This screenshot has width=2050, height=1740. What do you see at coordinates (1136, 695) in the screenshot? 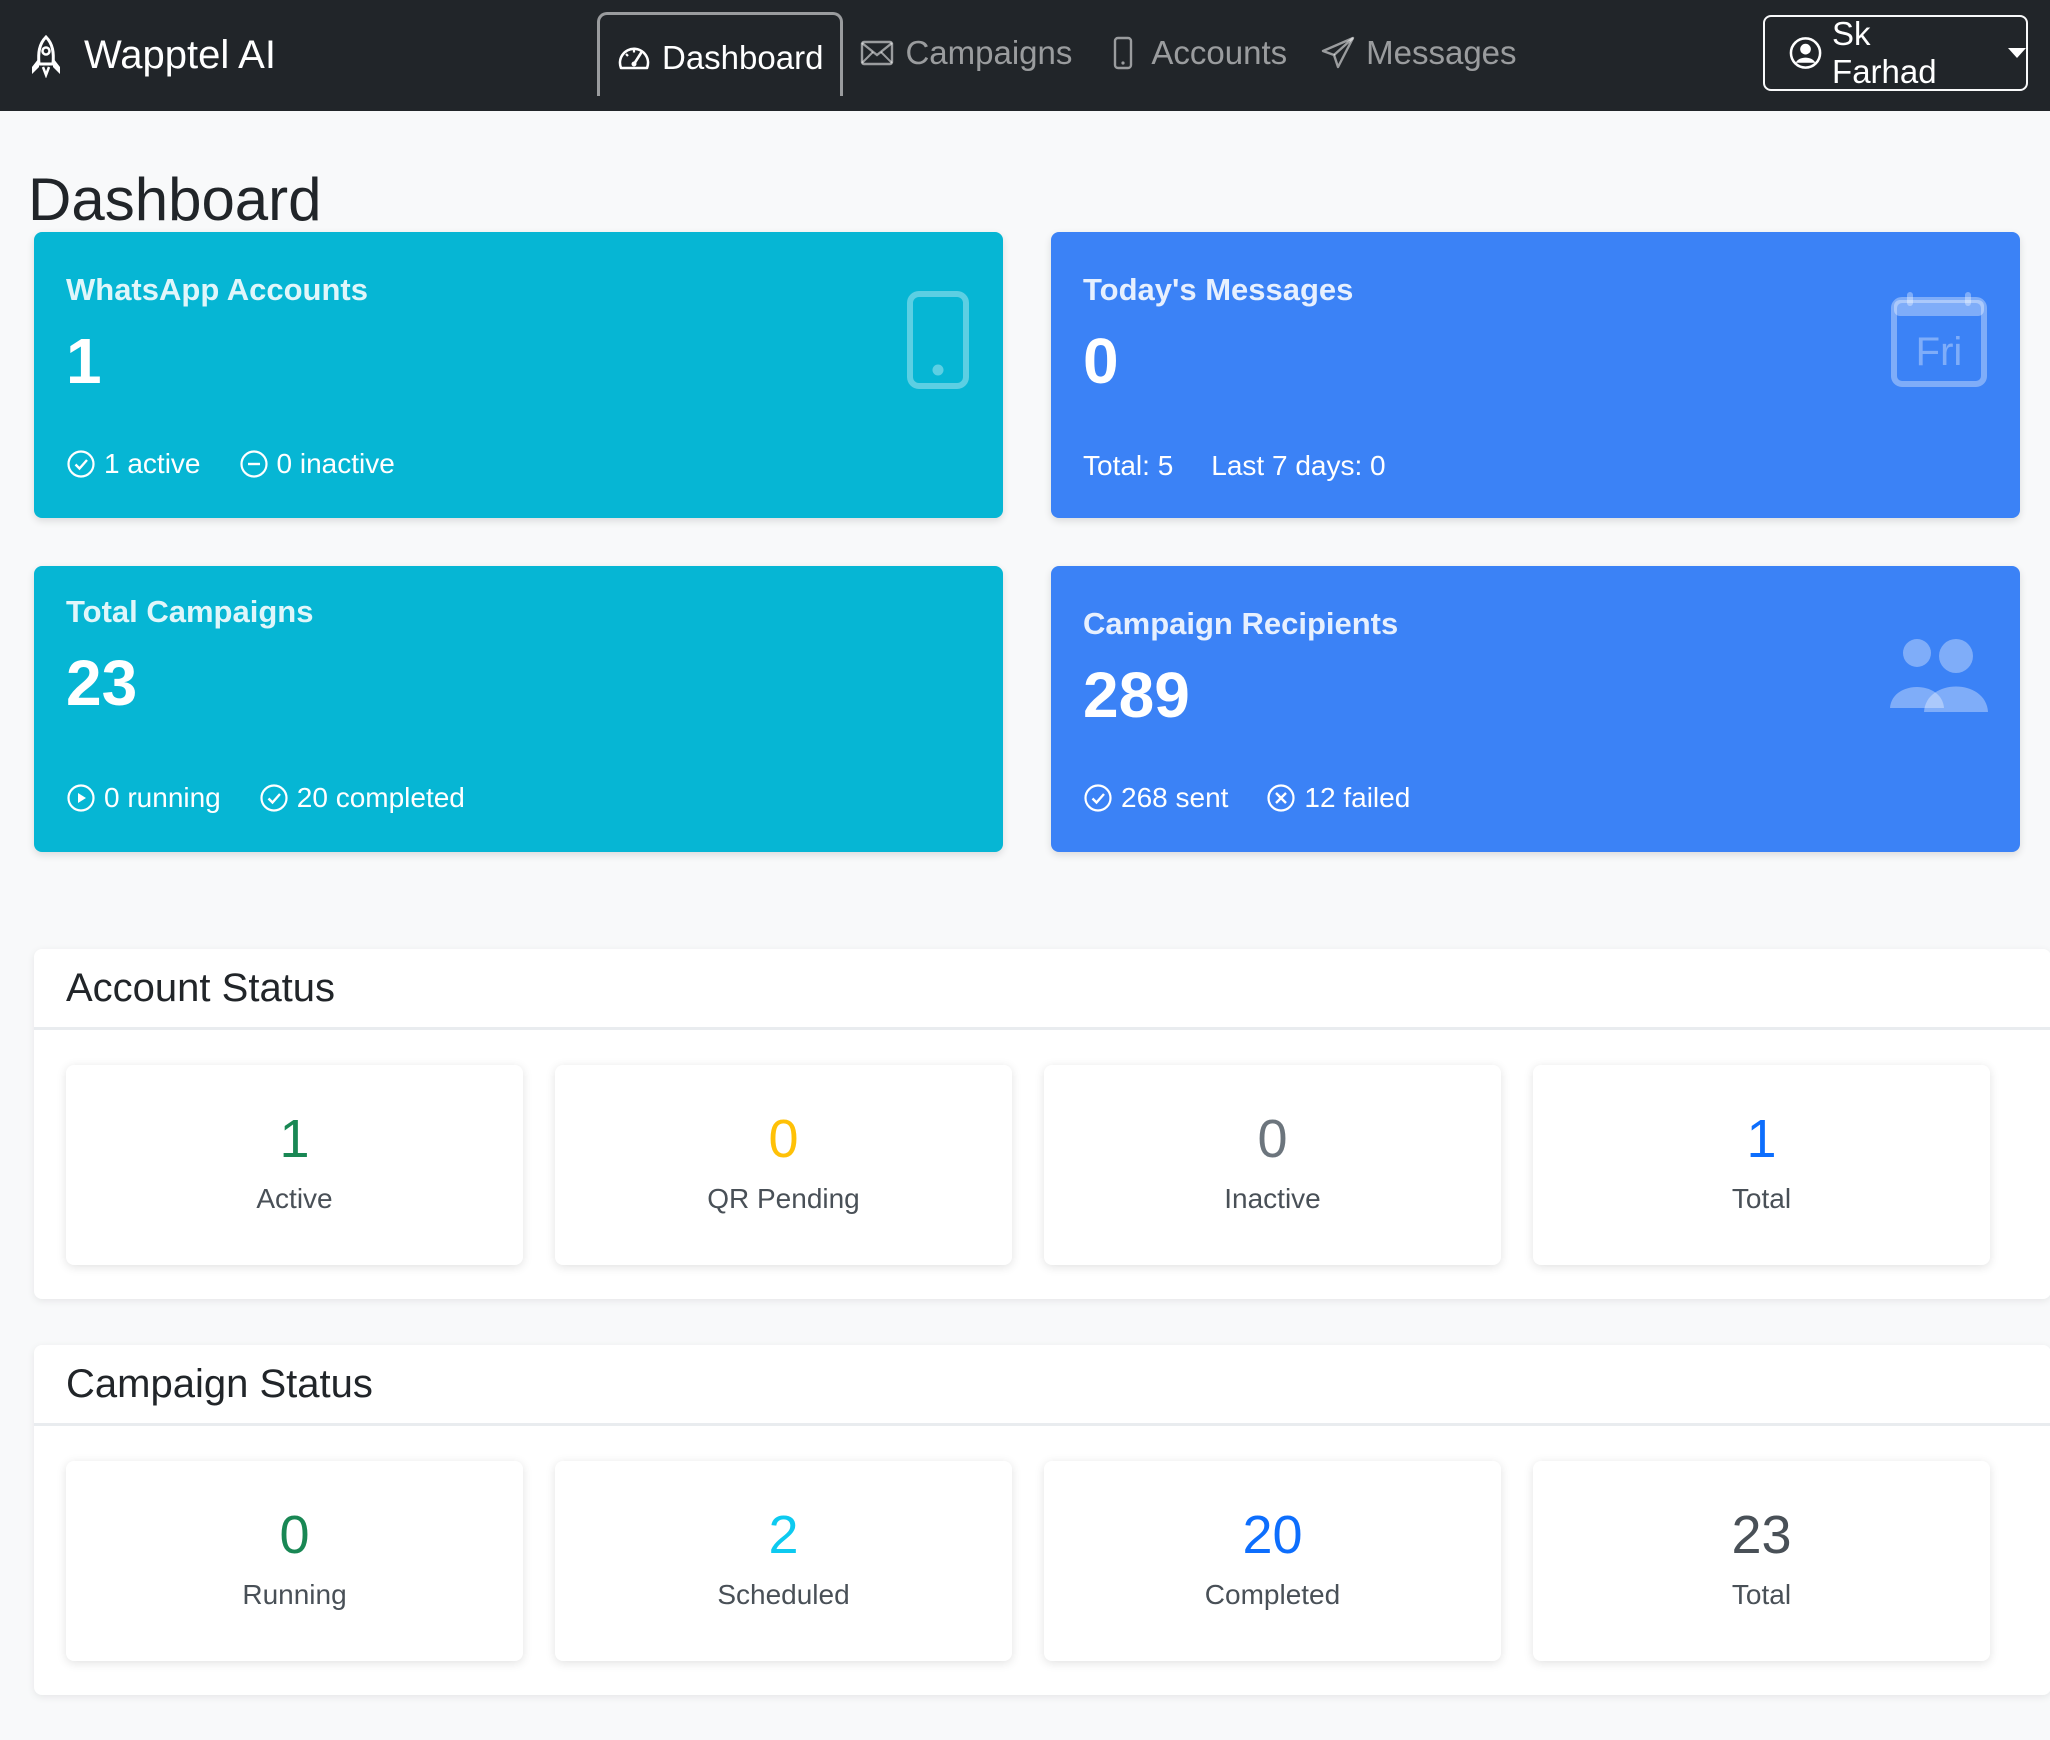
I see `card-value: 289` at bounding box center [1136, 695].